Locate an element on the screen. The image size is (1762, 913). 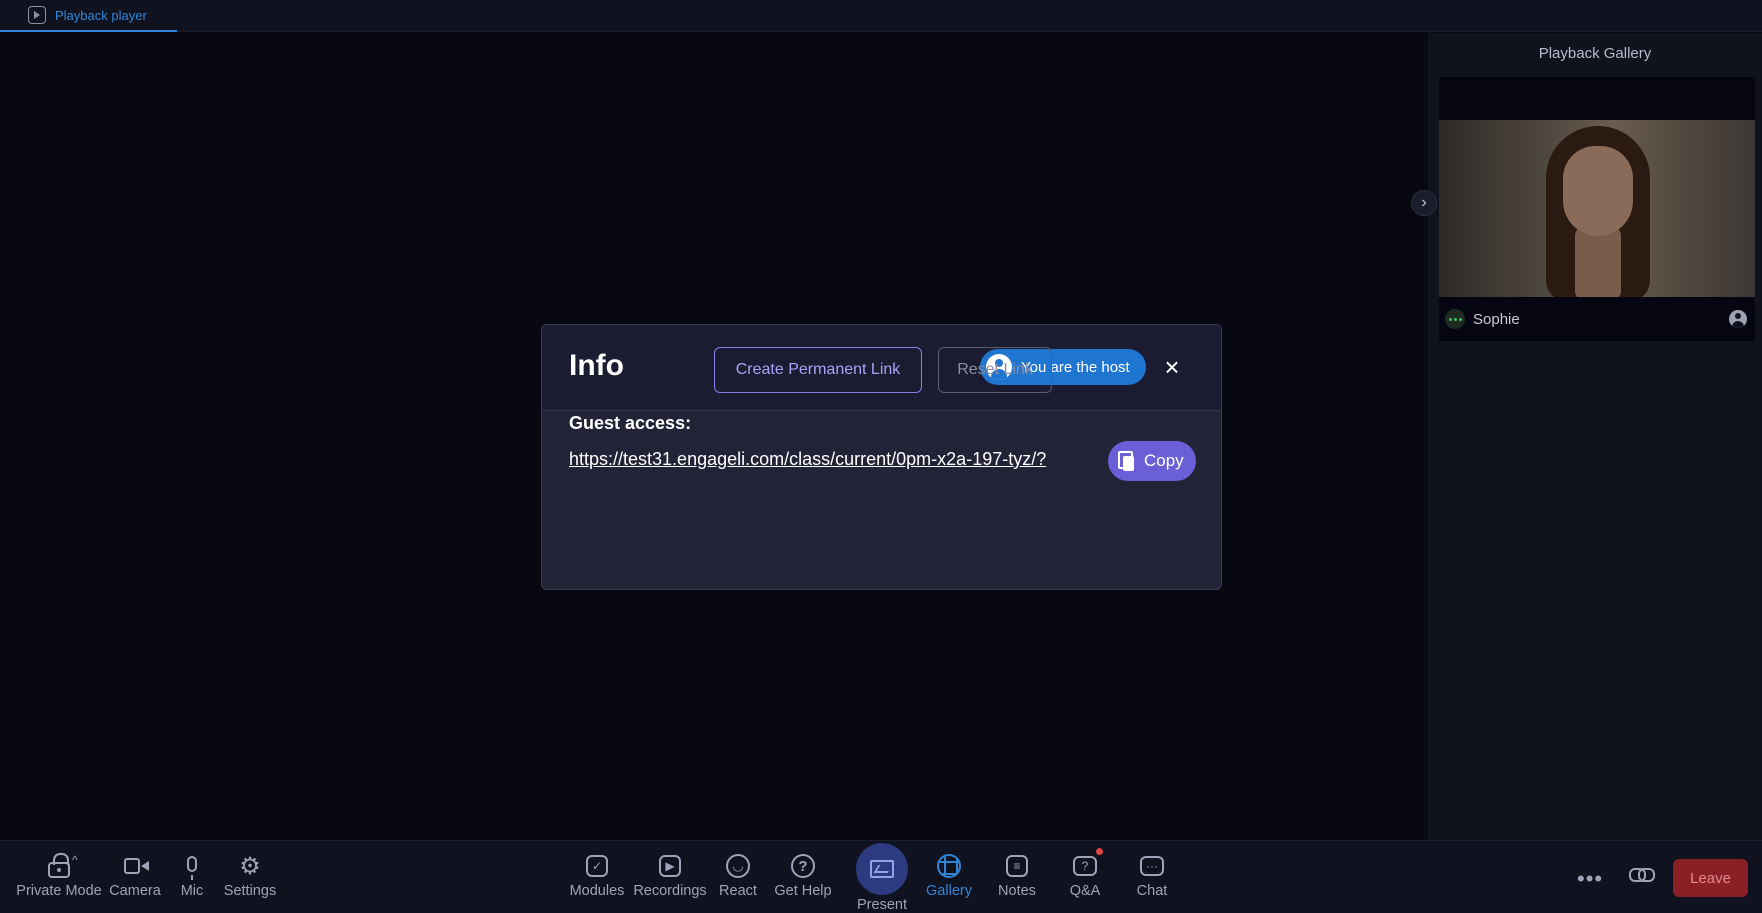
settings-button: ⚙ Settings is located at coordinates (250, 877).